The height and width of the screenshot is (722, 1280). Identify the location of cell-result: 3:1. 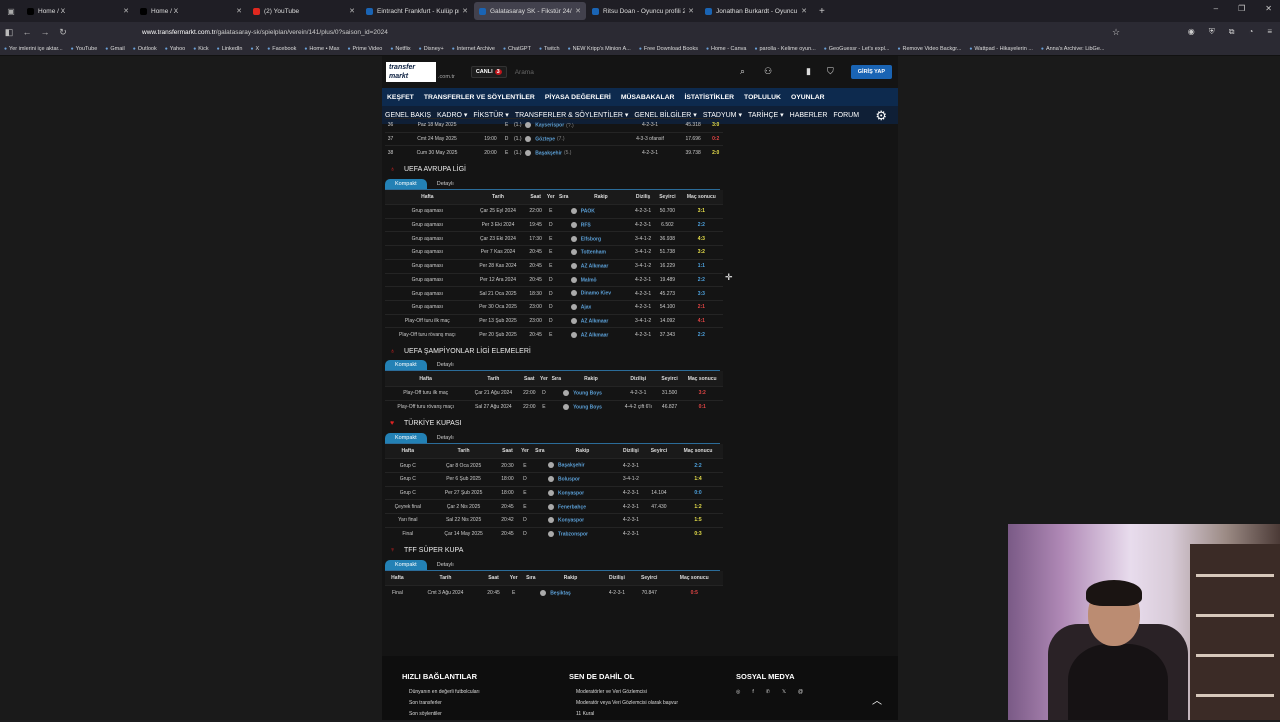
(701, 211).